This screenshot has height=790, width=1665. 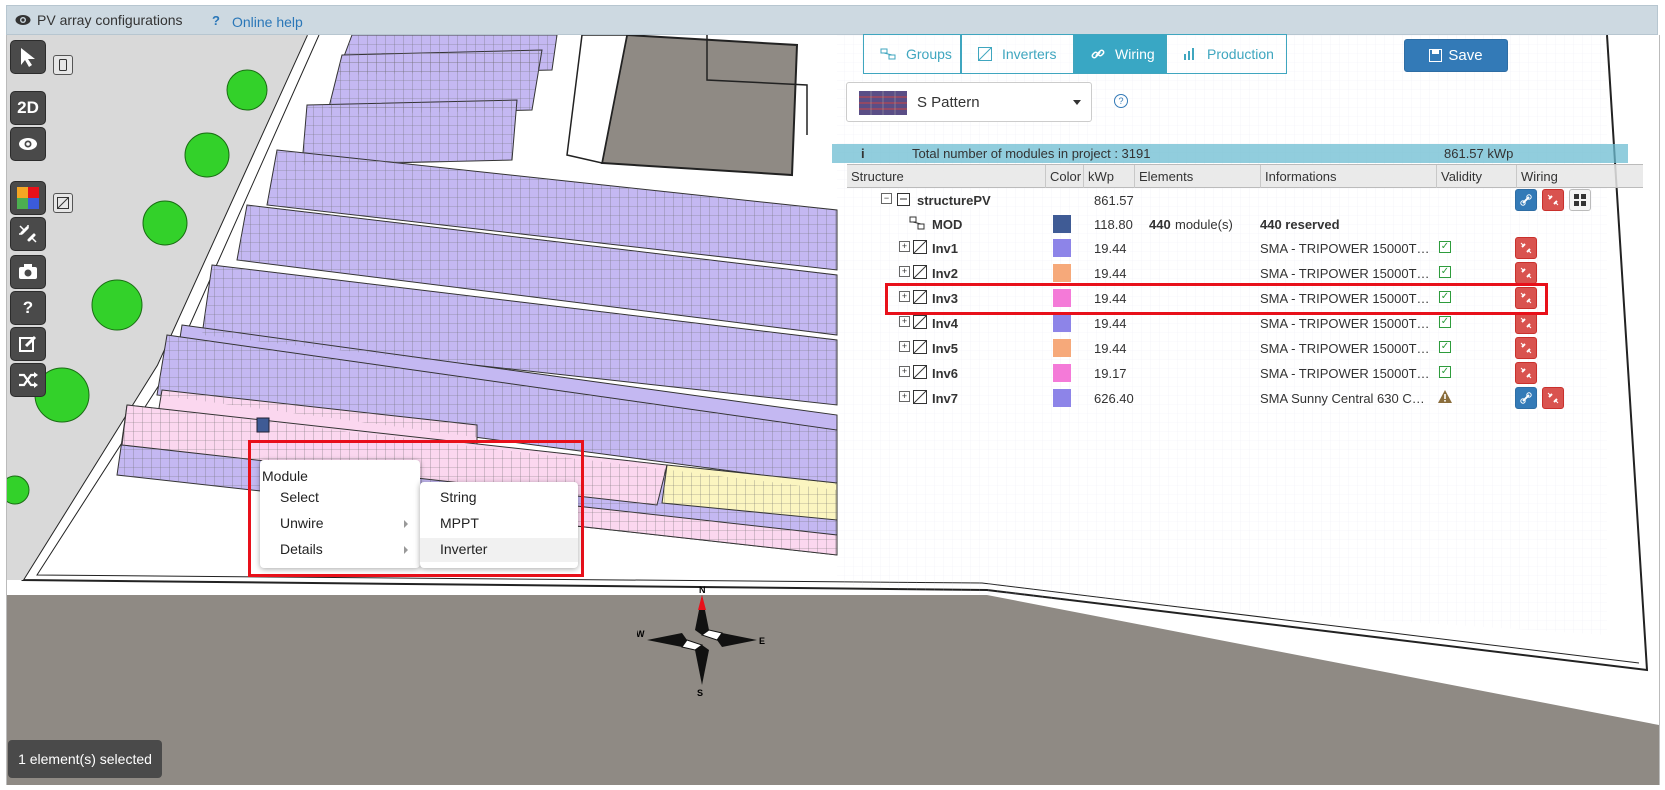 I want to click on phone-icon, so click(x=63, y=65).